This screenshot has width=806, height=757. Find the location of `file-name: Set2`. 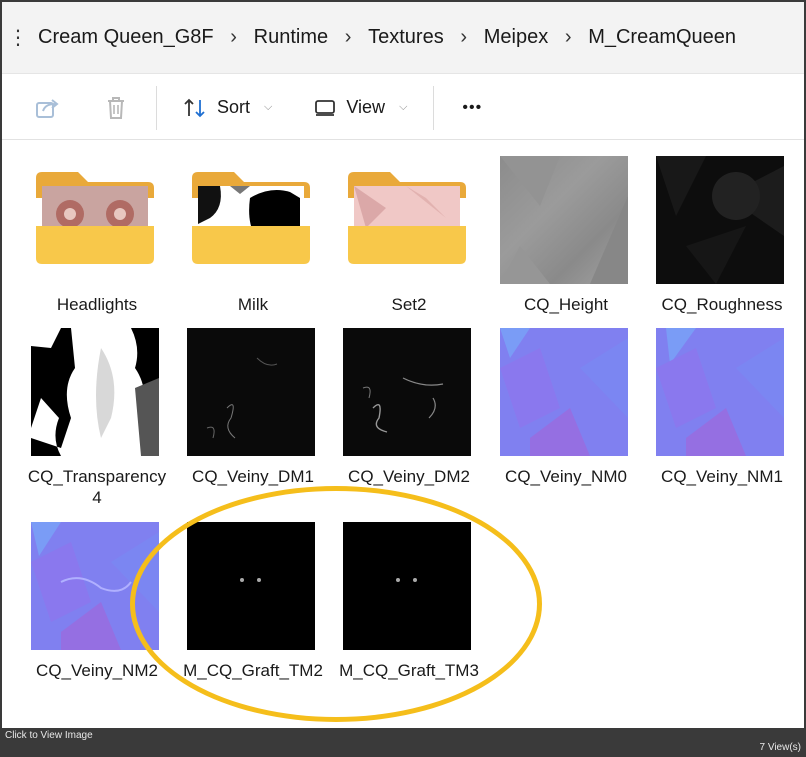

file-name: Set2 is located at coordinates (409, 304).